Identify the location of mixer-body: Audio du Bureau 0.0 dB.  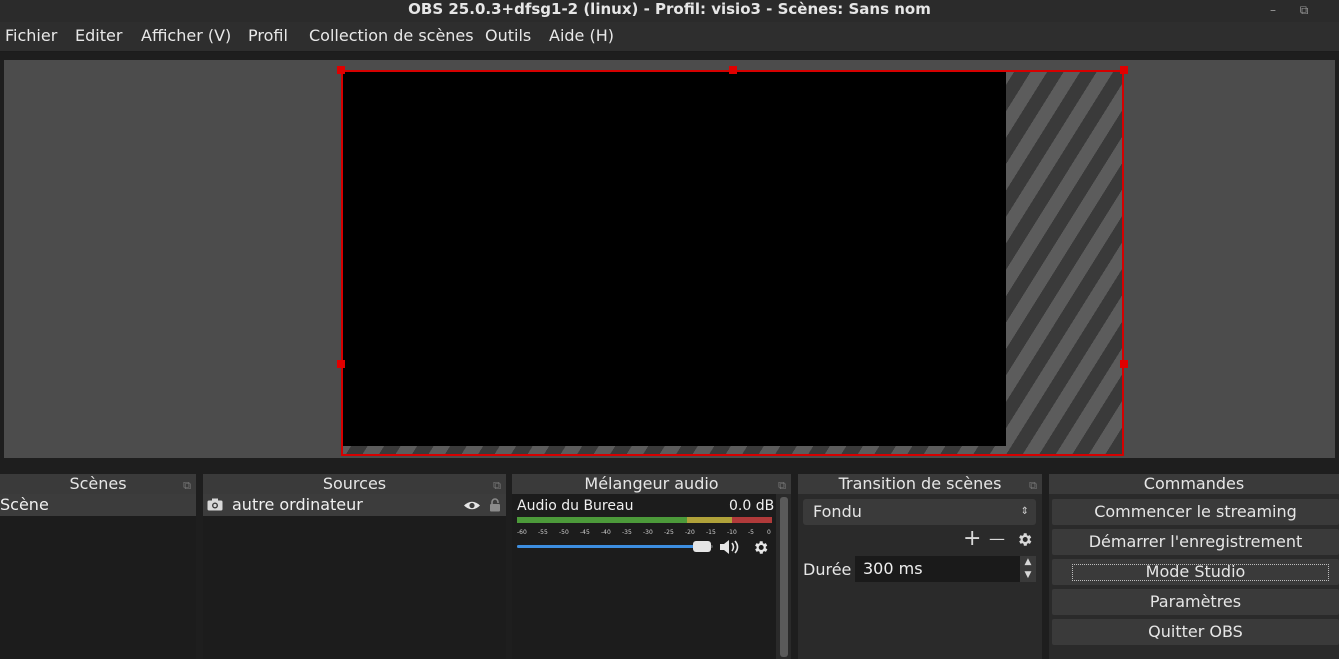
(651, 576).